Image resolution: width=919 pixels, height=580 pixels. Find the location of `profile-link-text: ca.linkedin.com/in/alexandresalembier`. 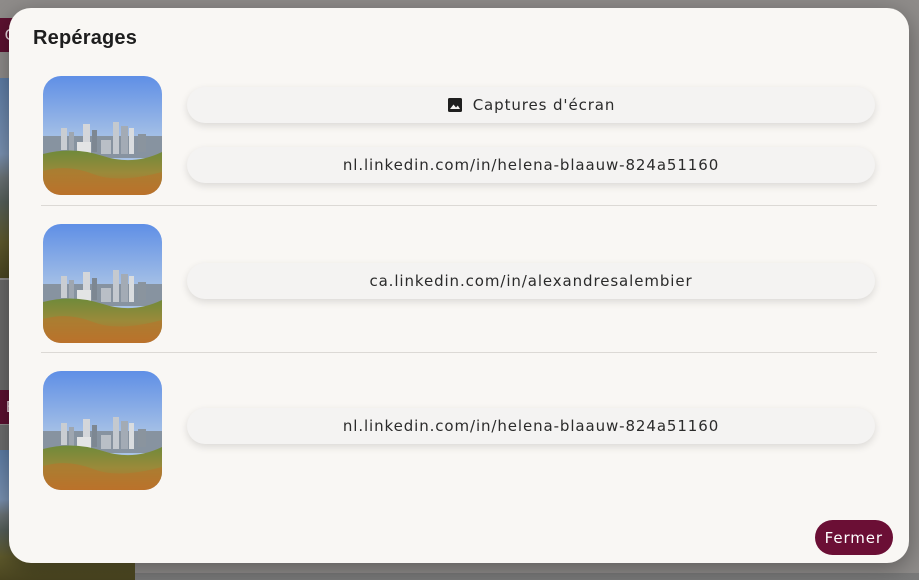

profile-link-text: ca.linkedin.com/in/alexandresalembier is located at coordinates (531, 281).